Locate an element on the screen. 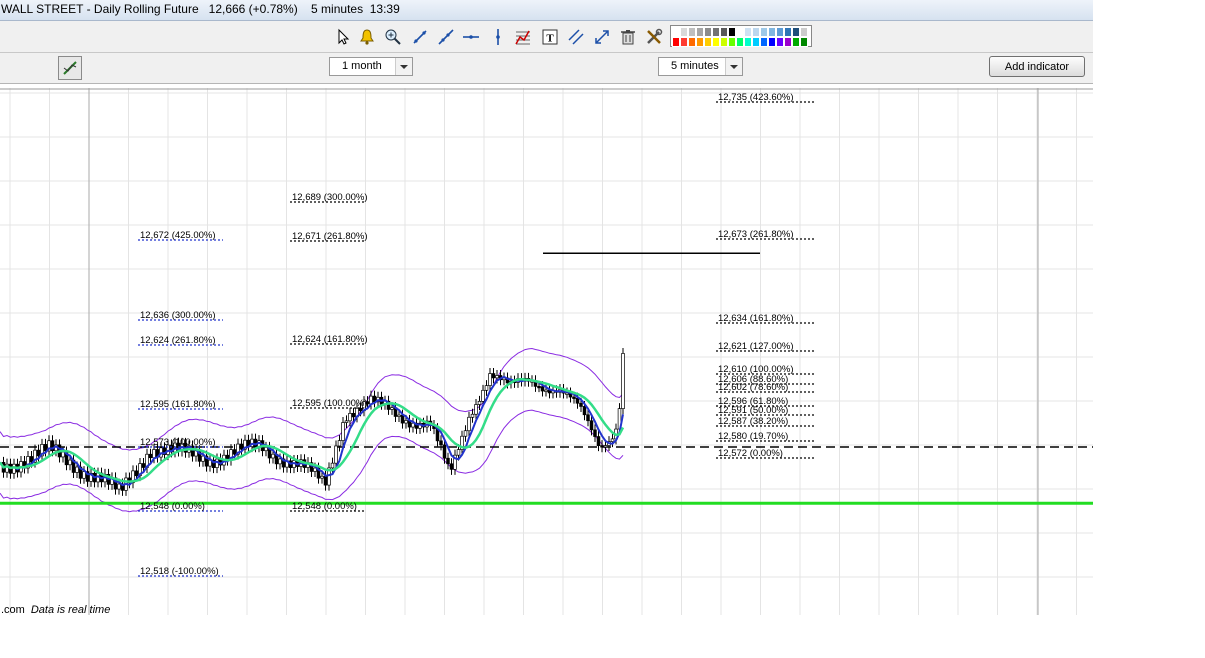 This screenshot has height=658, width=1205. period-select: 1 month is located at coordinates (371, 66).